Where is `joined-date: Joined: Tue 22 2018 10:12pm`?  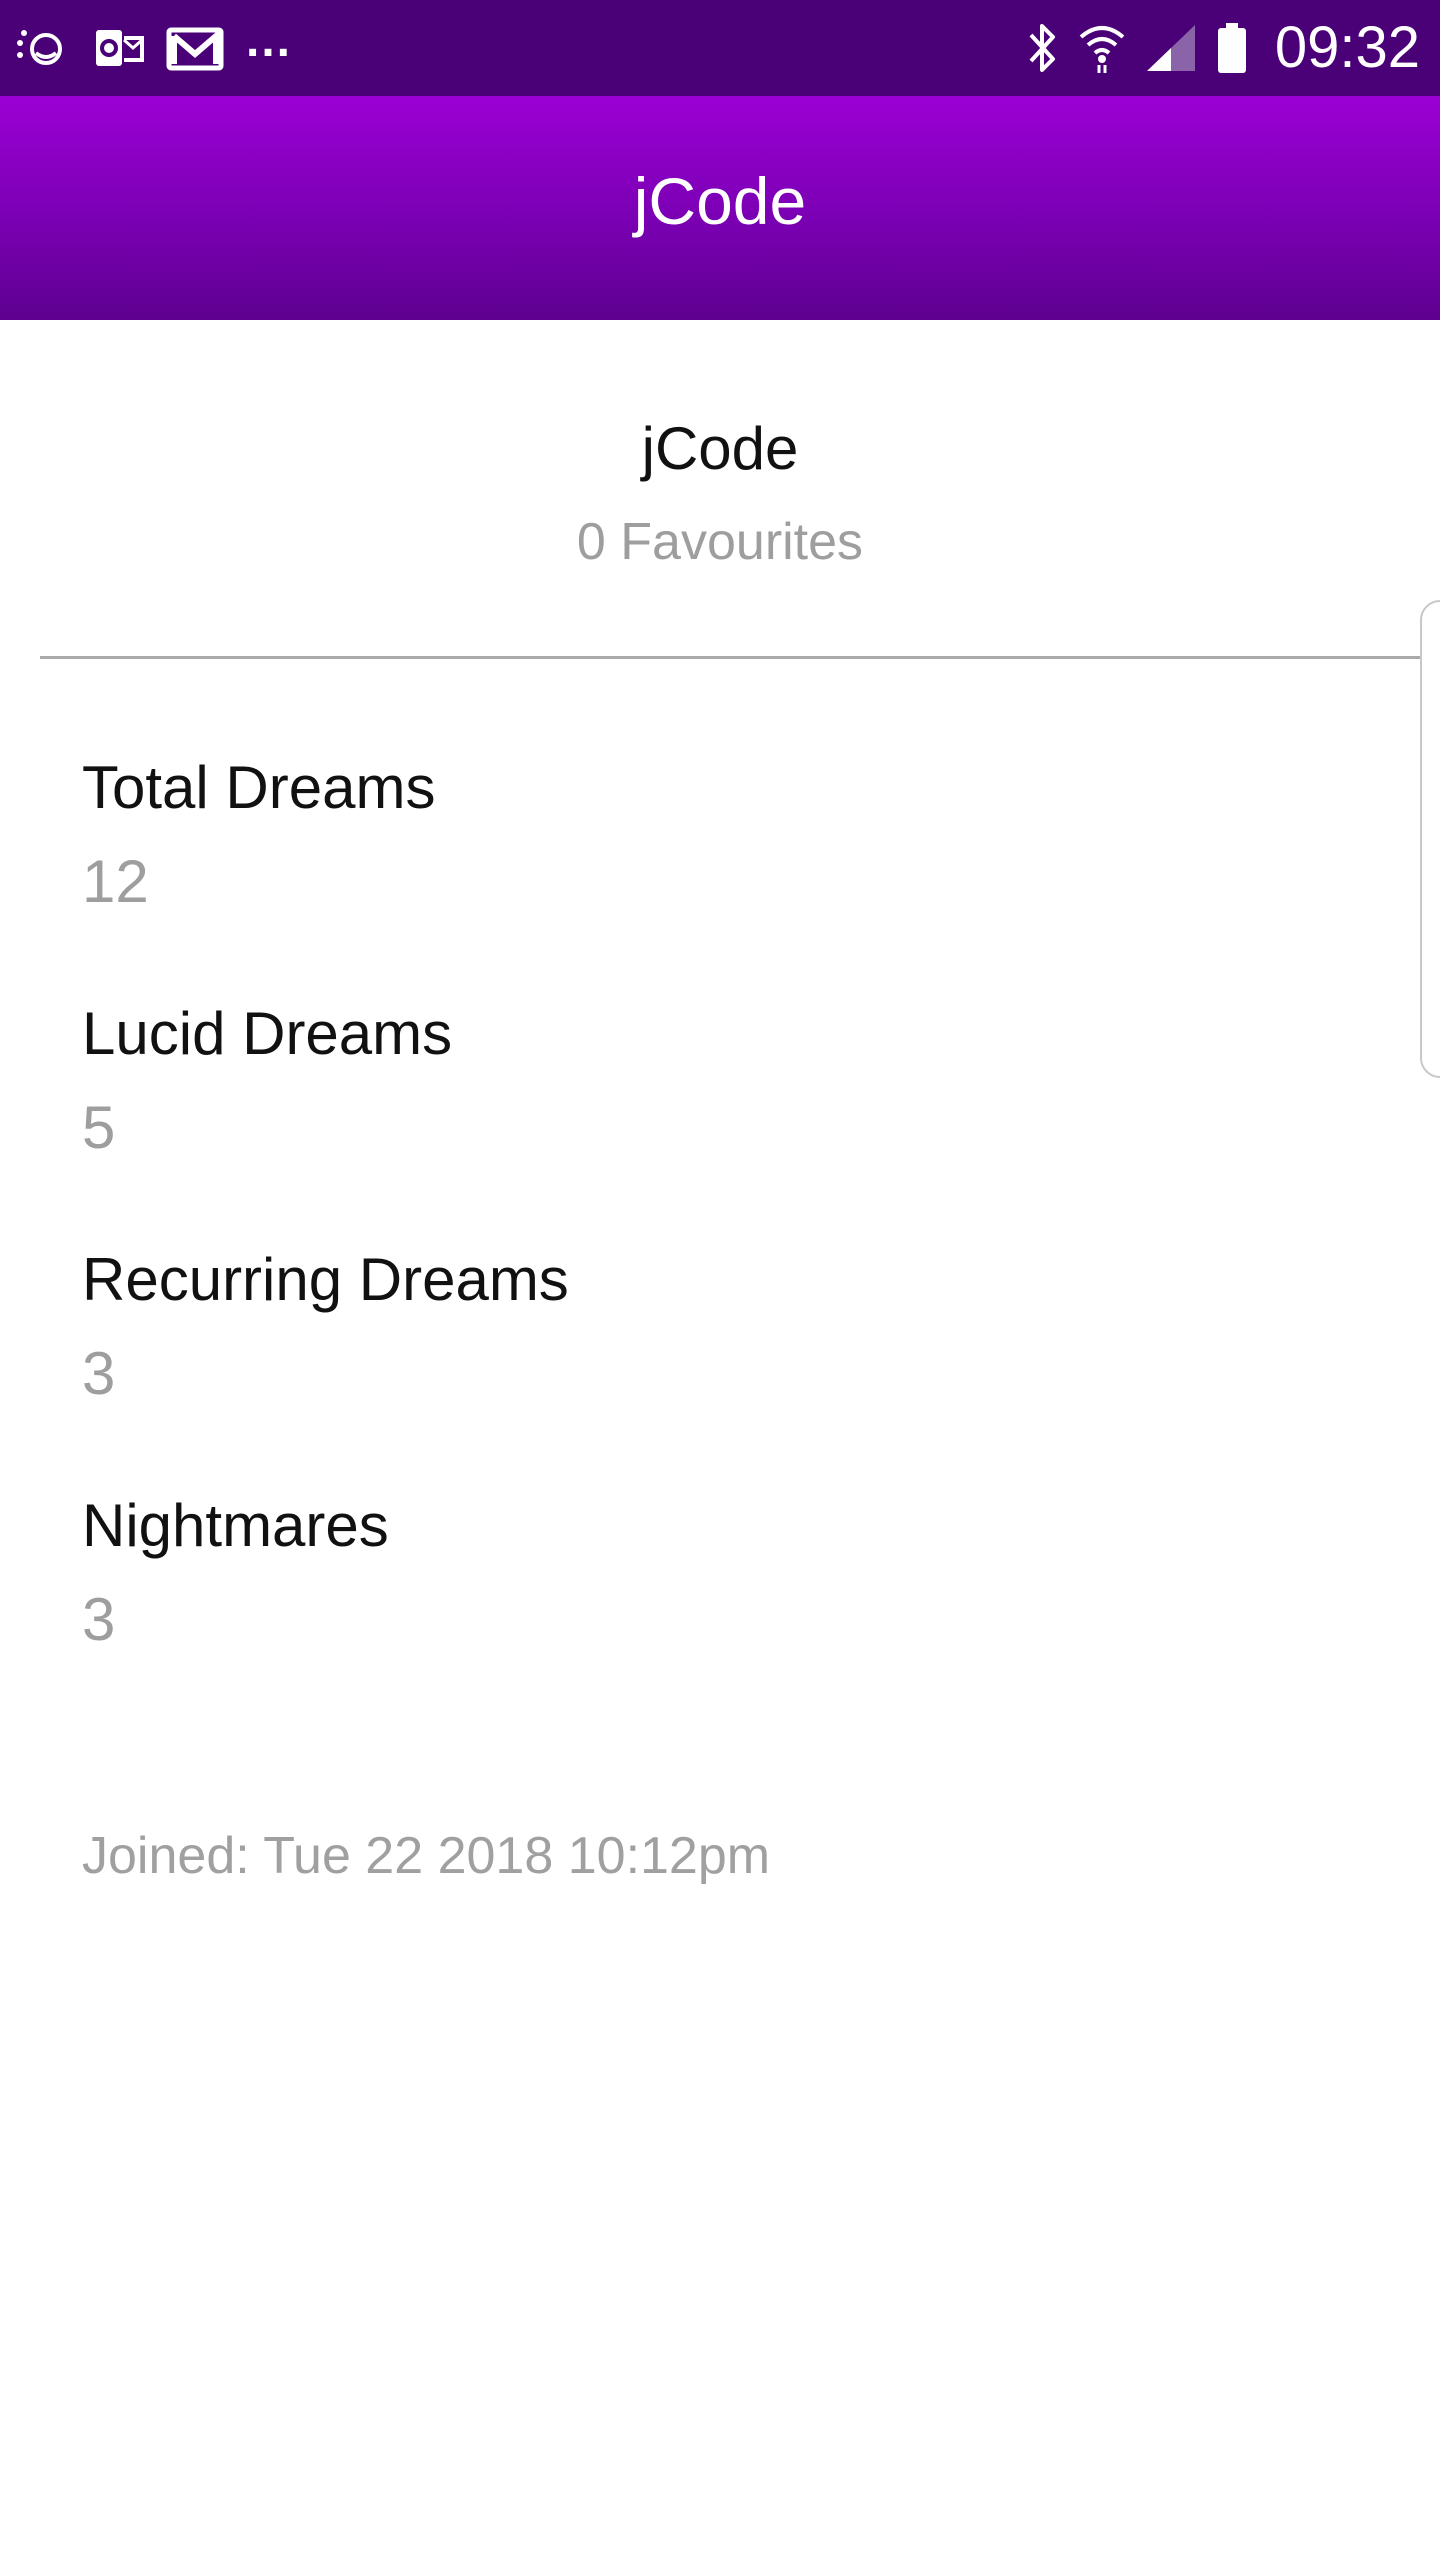 joined-date: Joined: Tue 22 2018 10:12pm is located at coordinates (426, 1856).